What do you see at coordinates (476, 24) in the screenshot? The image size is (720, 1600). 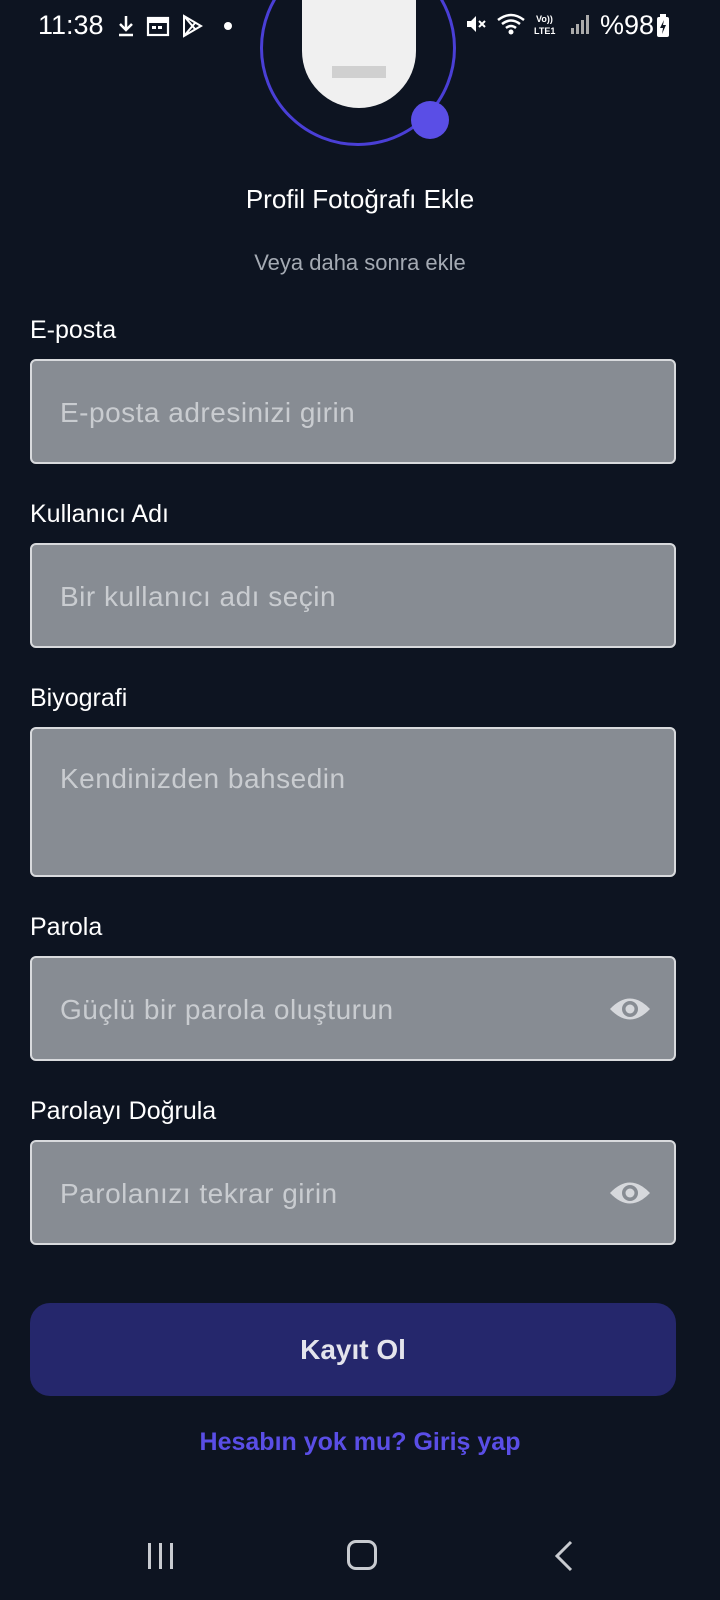 I see `mute-icon` at bounding box center [476, 24].